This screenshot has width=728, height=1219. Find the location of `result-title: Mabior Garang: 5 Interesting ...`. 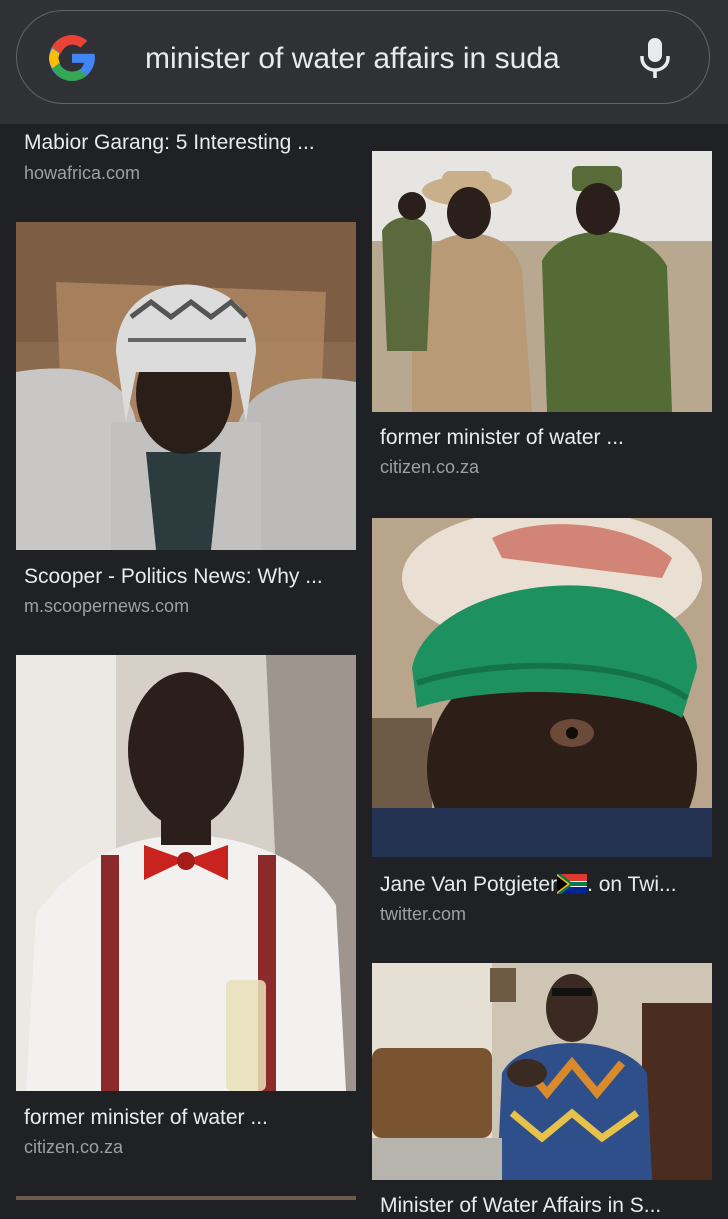

result-title: Mabior Garang: 5 Interesting ... is located at coordinates (190, 143).